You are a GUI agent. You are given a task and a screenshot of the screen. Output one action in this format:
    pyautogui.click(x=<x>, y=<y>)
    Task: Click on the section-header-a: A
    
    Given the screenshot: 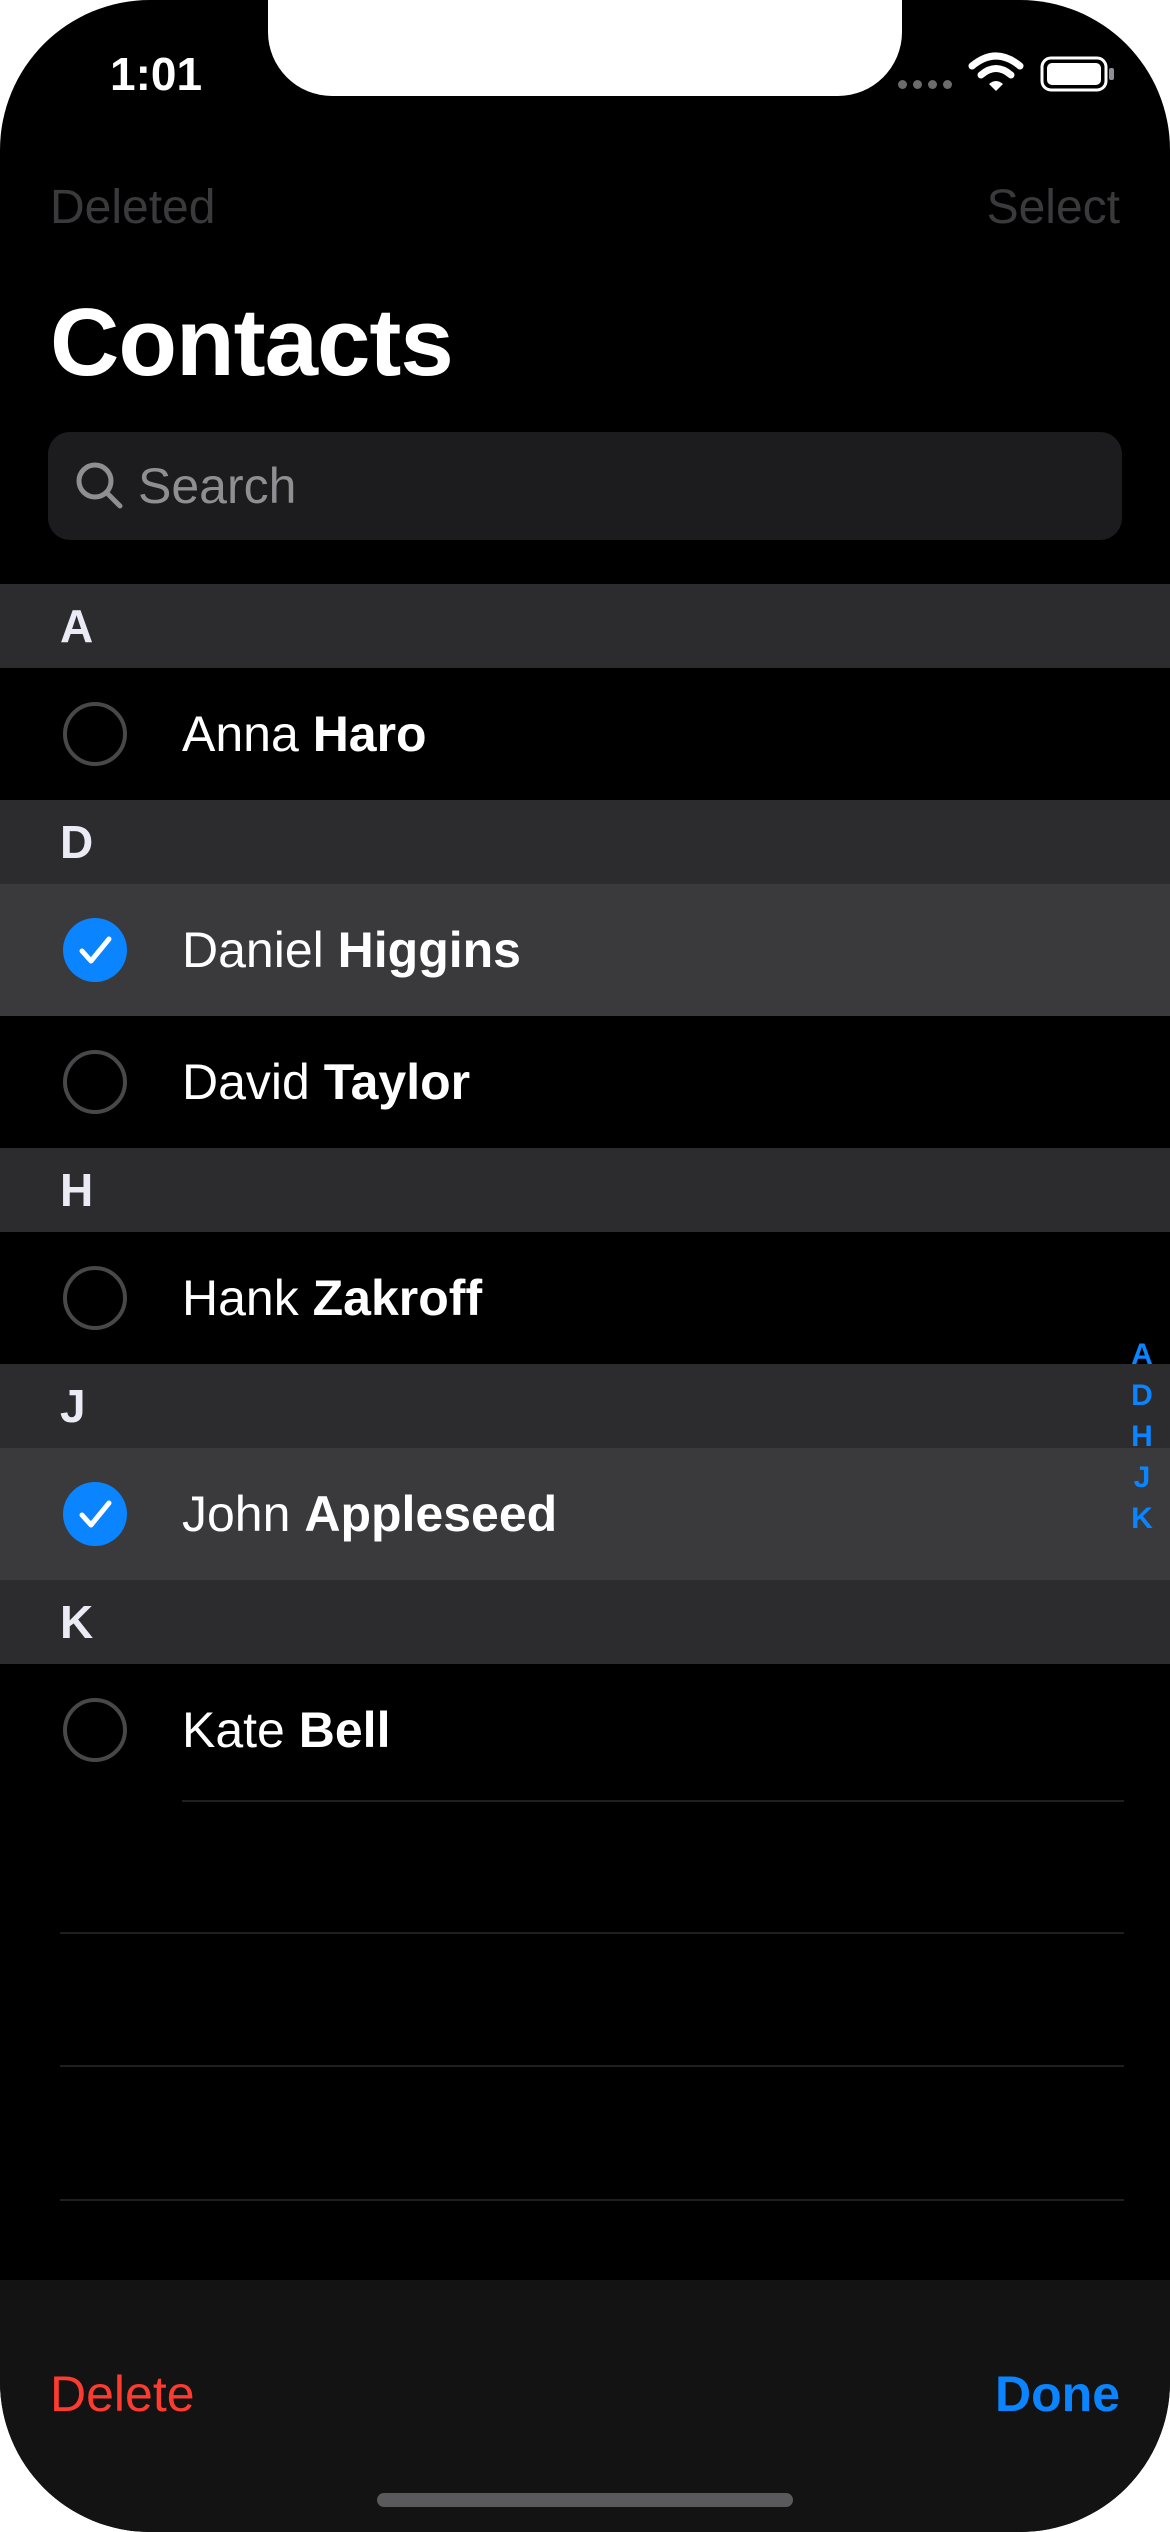 What is the action you would take?
    pyautogui.click(x=585, y=626)
    